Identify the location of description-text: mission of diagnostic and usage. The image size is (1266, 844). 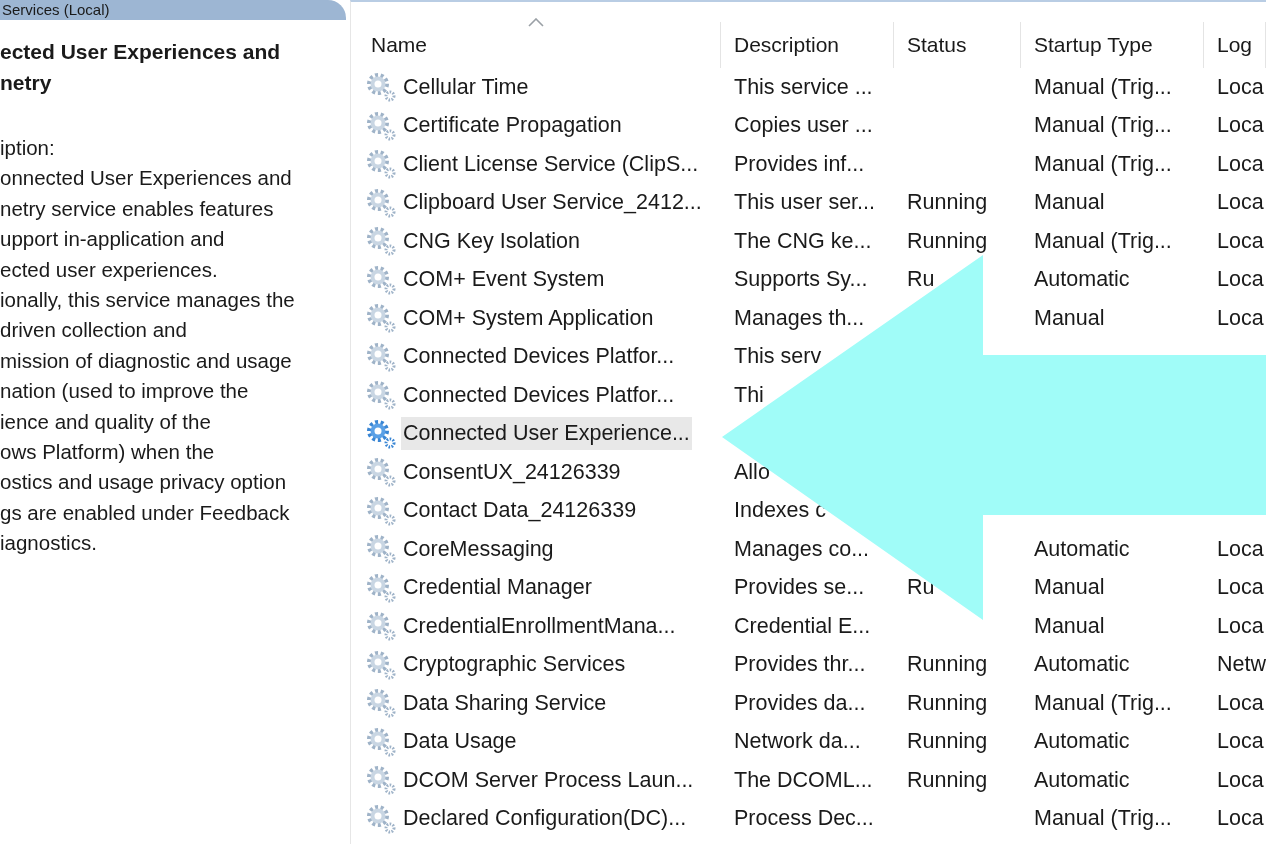
(146, 360).